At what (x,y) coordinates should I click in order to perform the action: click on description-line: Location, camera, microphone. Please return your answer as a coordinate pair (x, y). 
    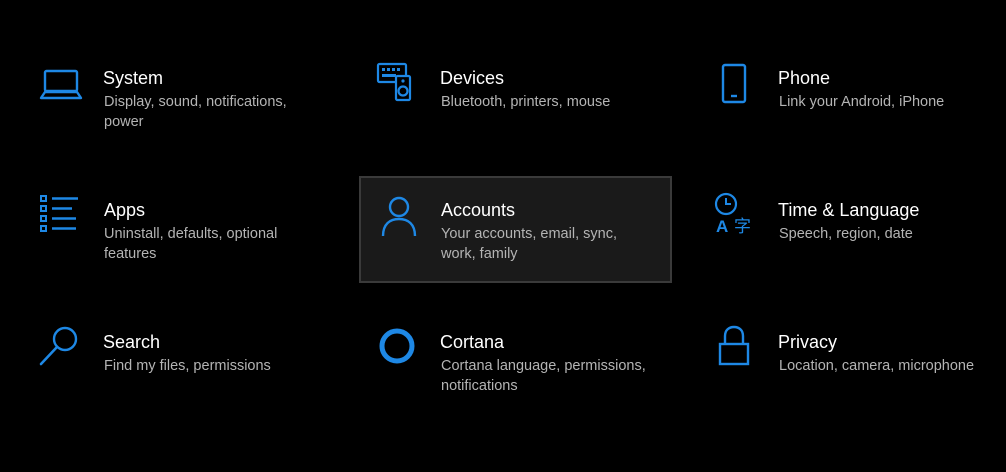
    Looking at the image, I should click on (877, 366).